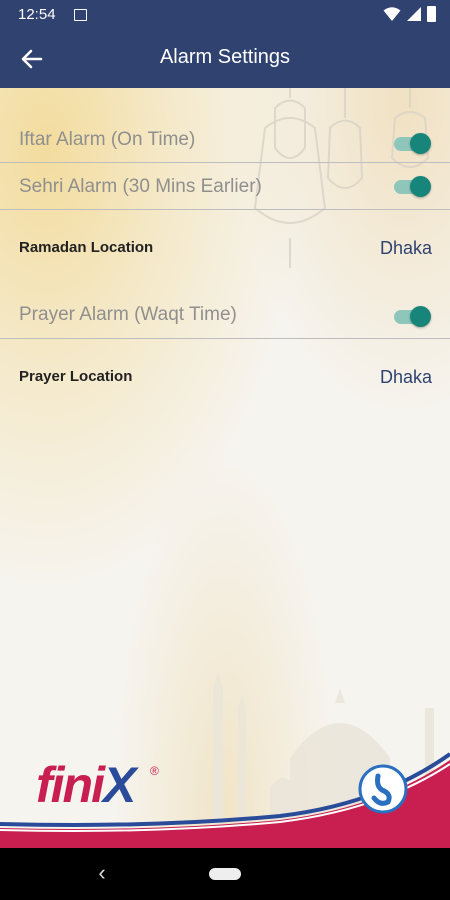  Describe the element at coordinates (80, 15) in the screenshot. I see `image-icon` at that location.